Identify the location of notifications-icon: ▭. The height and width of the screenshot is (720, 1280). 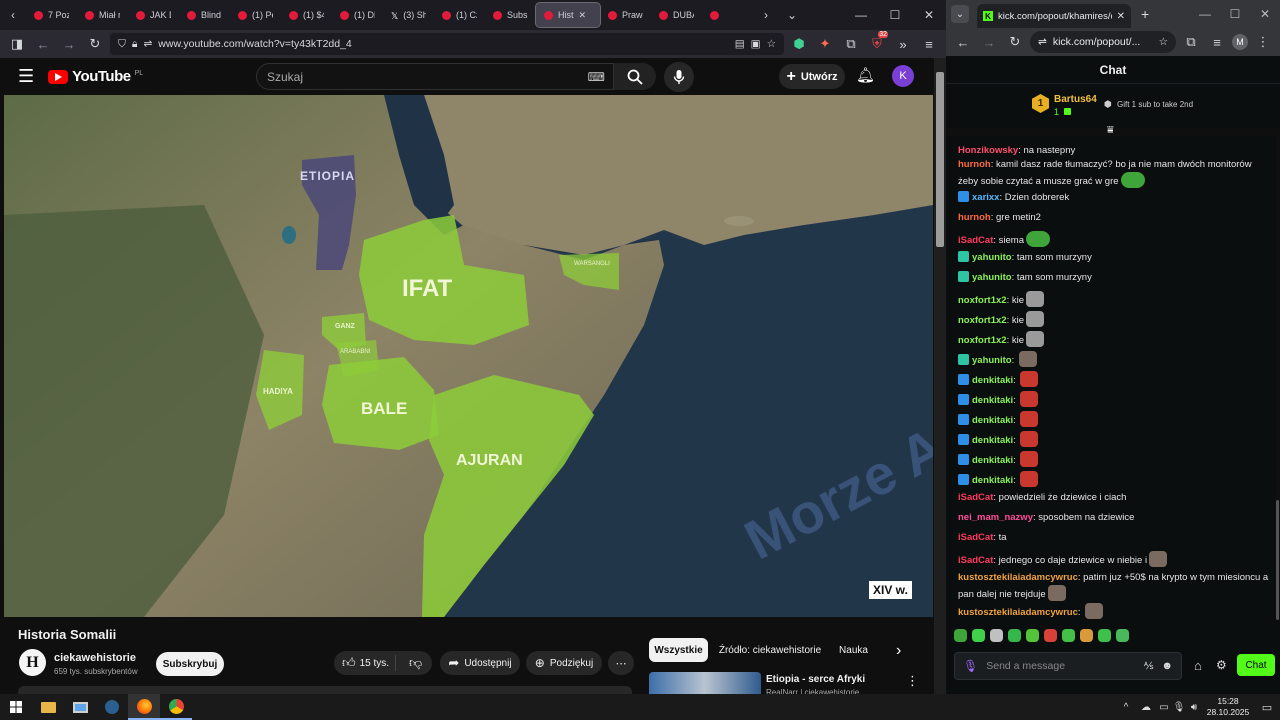
(1267, 707).